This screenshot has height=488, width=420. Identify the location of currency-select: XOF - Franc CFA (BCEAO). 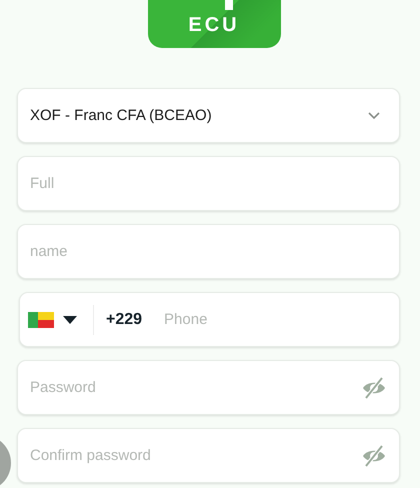
(208, 115).